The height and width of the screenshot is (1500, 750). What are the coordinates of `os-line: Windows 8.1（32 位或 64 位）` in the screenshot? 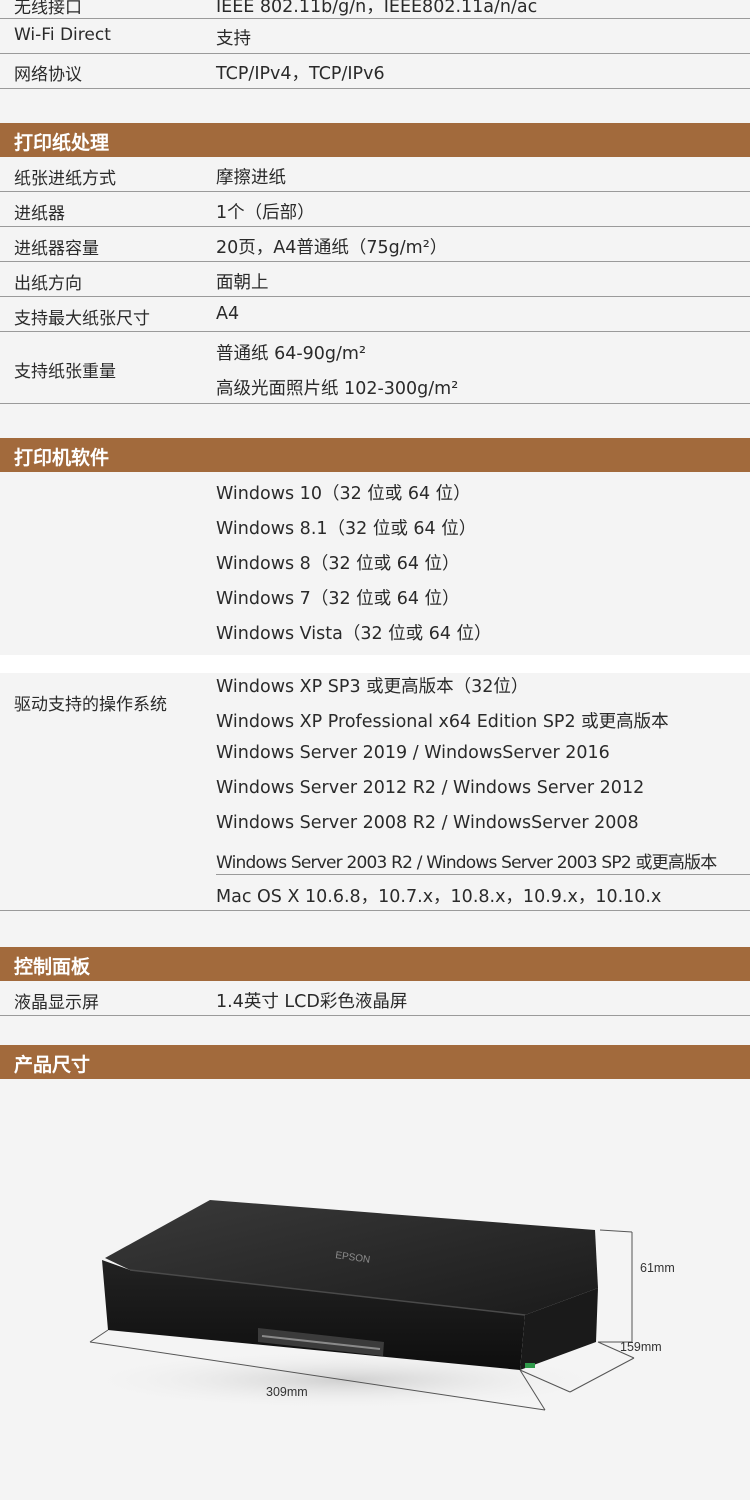 It's located at (346, 529).